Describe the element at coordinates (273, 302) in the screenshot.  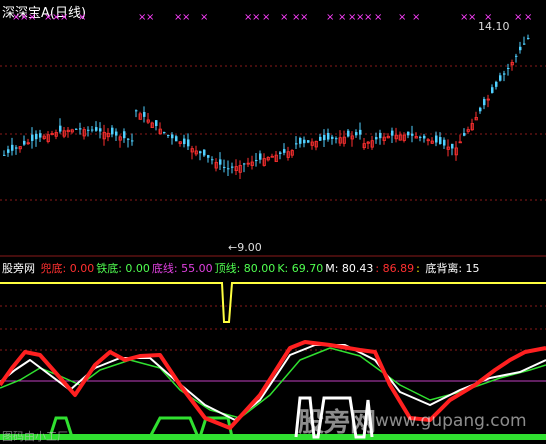
I see `yellow-line` at that location.